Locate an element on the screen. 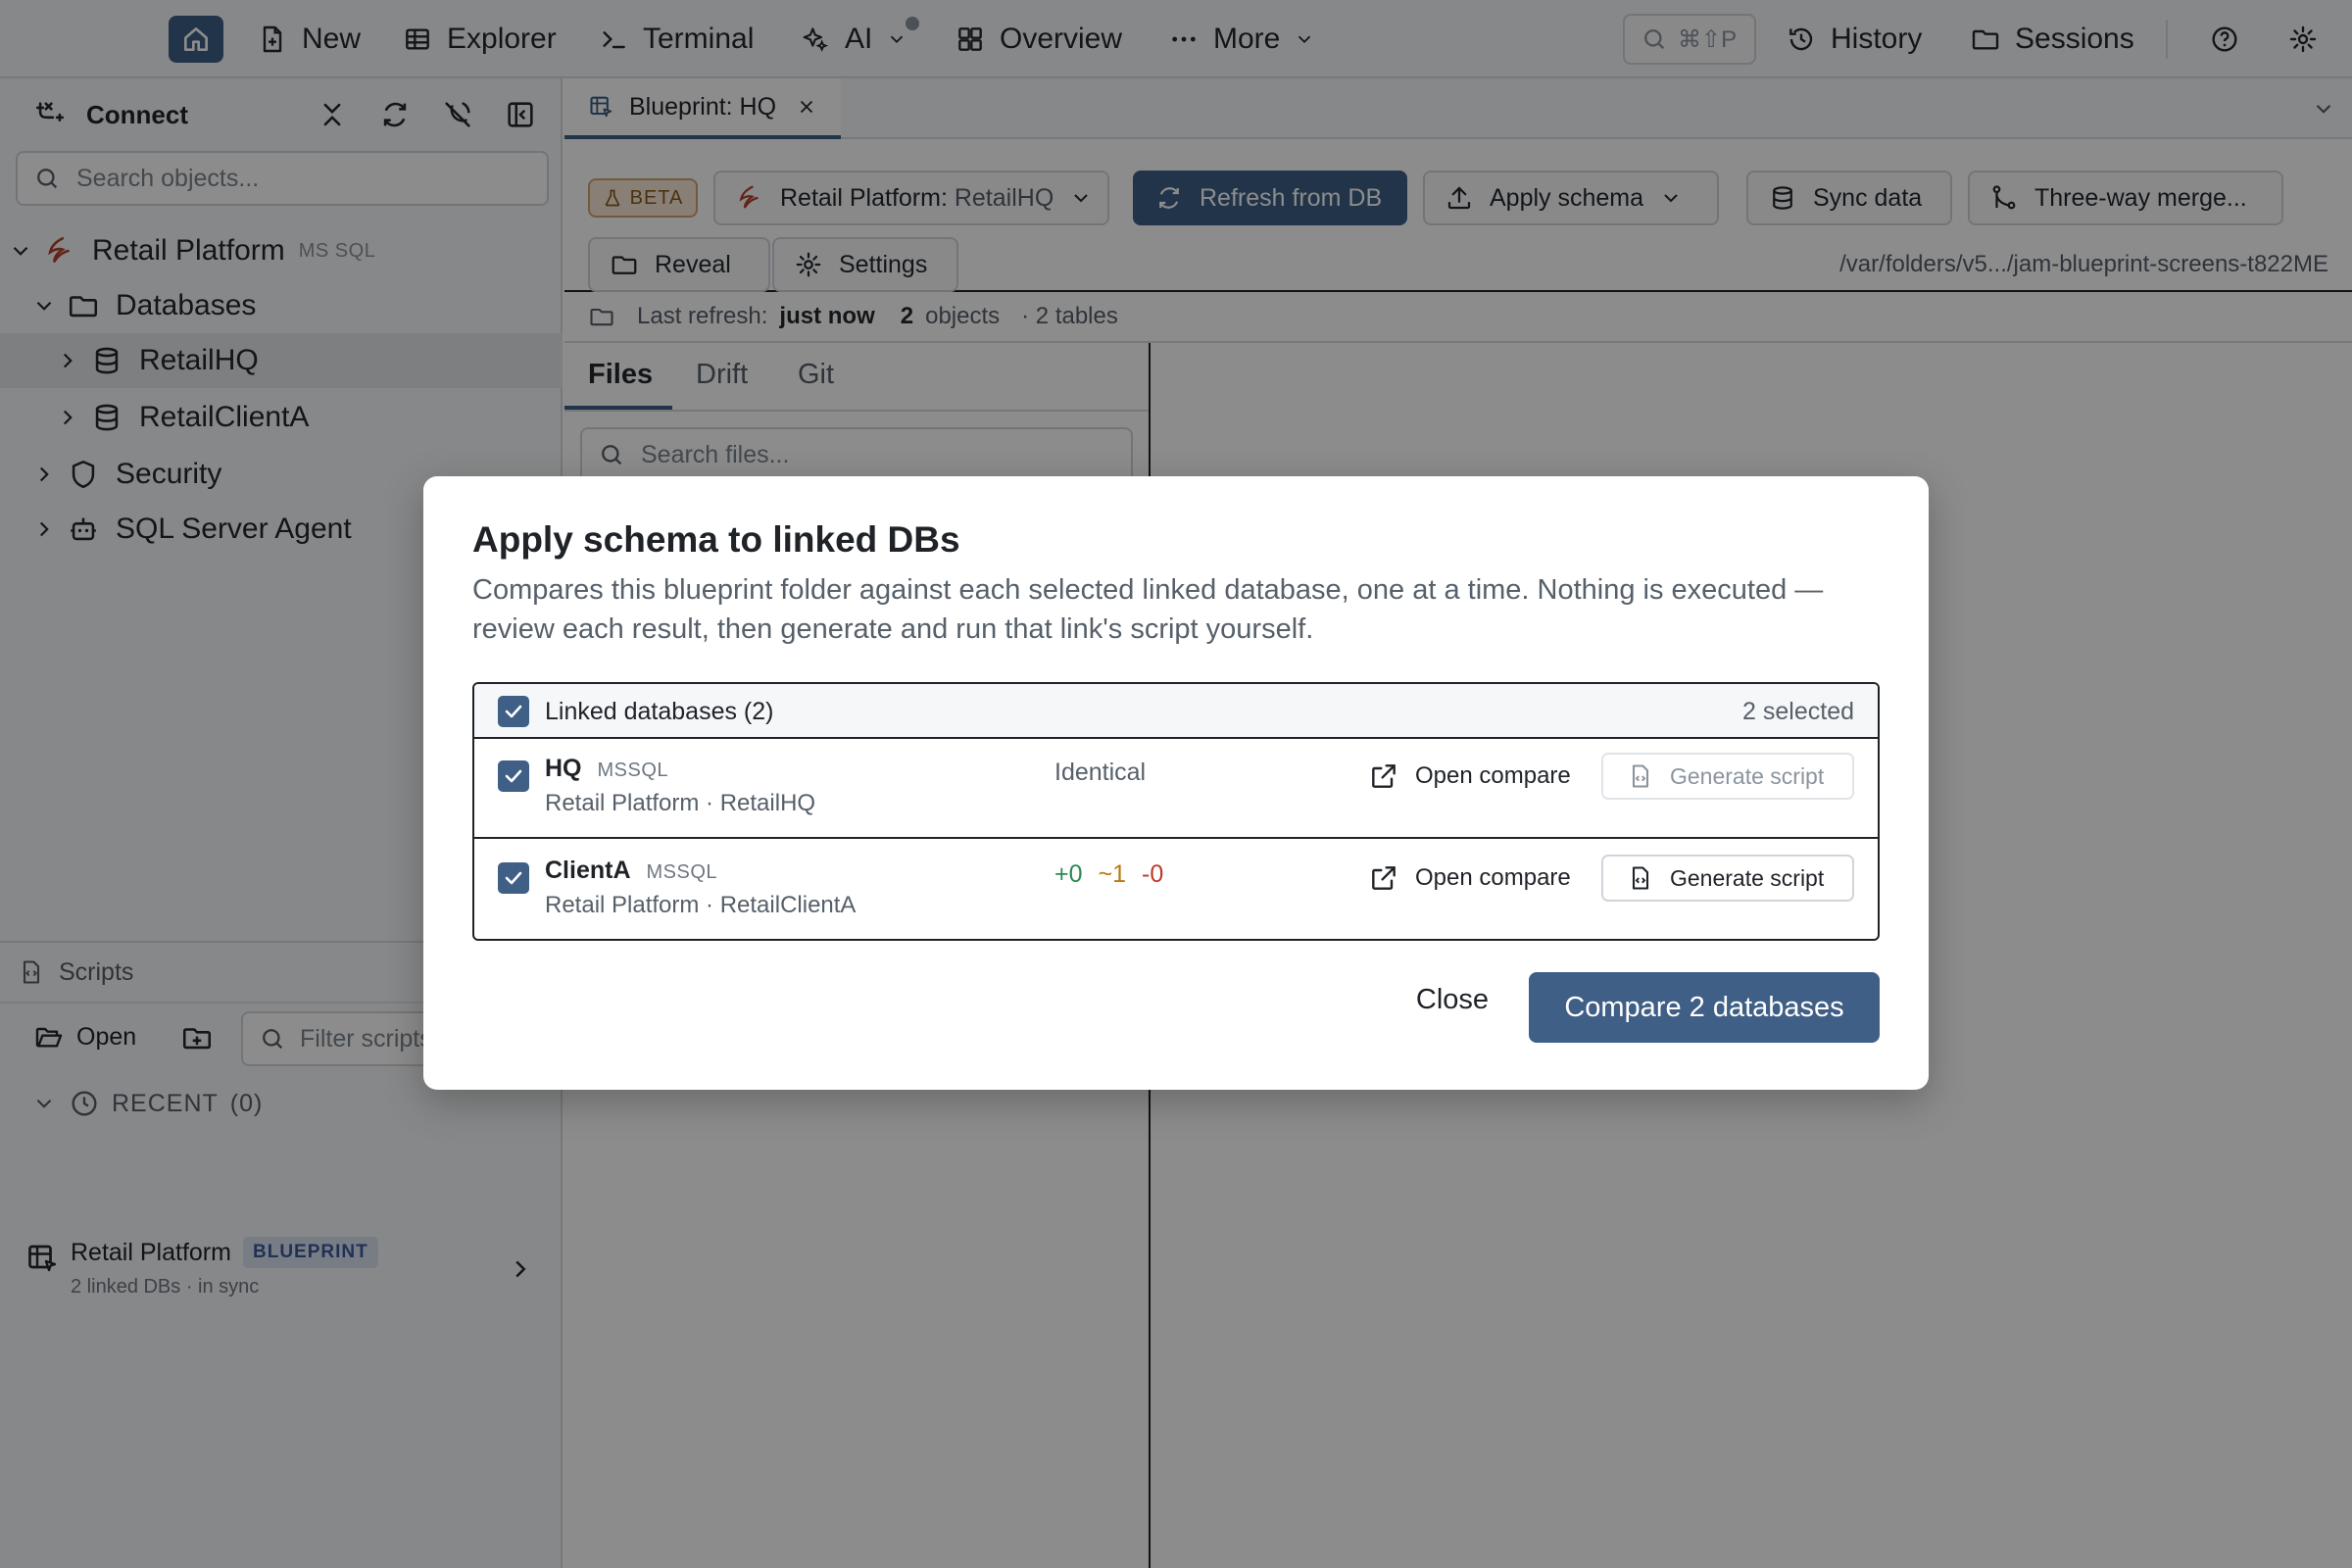 The image size is (2352, 1568). select-all-checkbox is located at coordinates (513, 711).